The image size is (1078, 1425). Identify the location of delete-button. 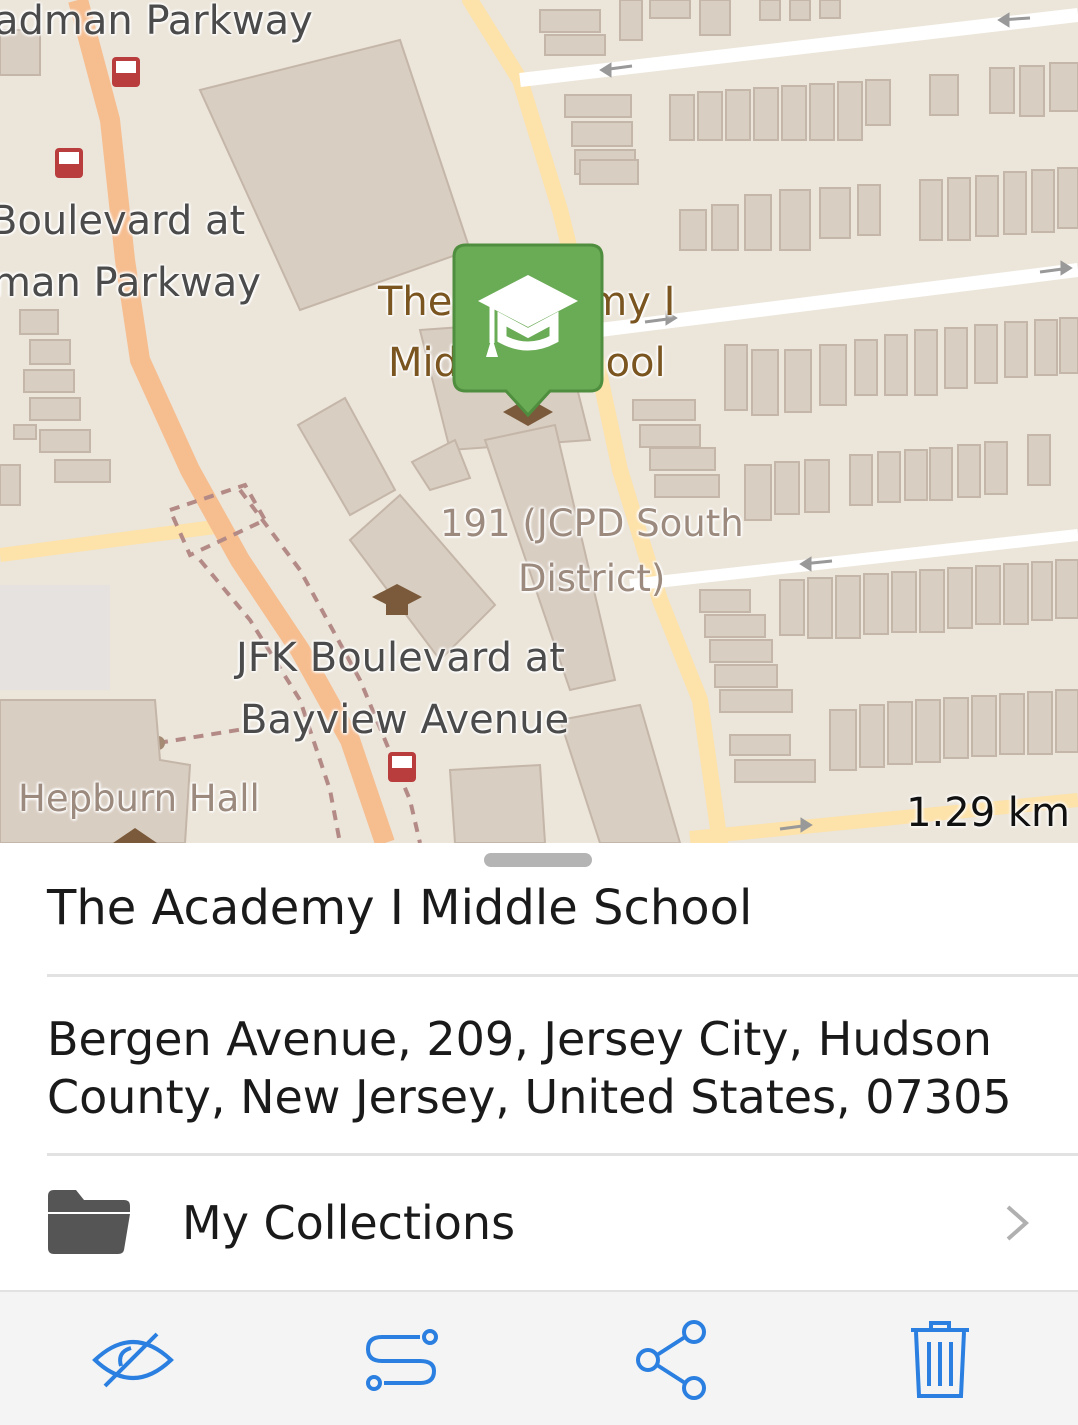
(940, 1360).